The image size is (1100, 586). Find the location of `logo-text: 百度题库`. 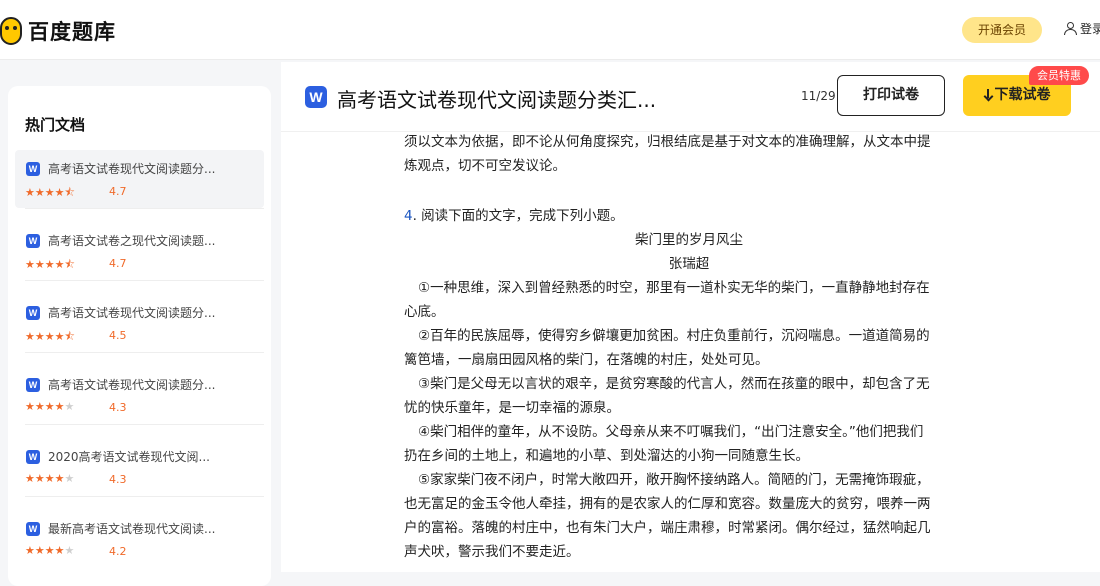

logo-text: 百度题库 is located at coordinates (72, 32).